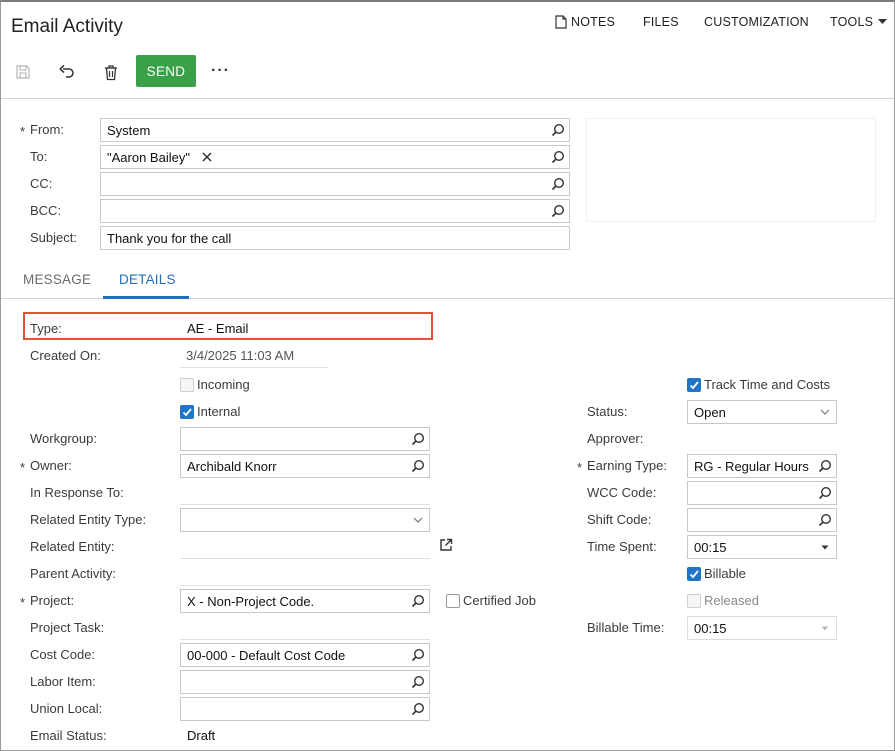 The image size is (895, 751). What do you see at coordinates (731, 170) in the screenshot?
I see `attachment-preview-area` at bounding box center [731, 170].